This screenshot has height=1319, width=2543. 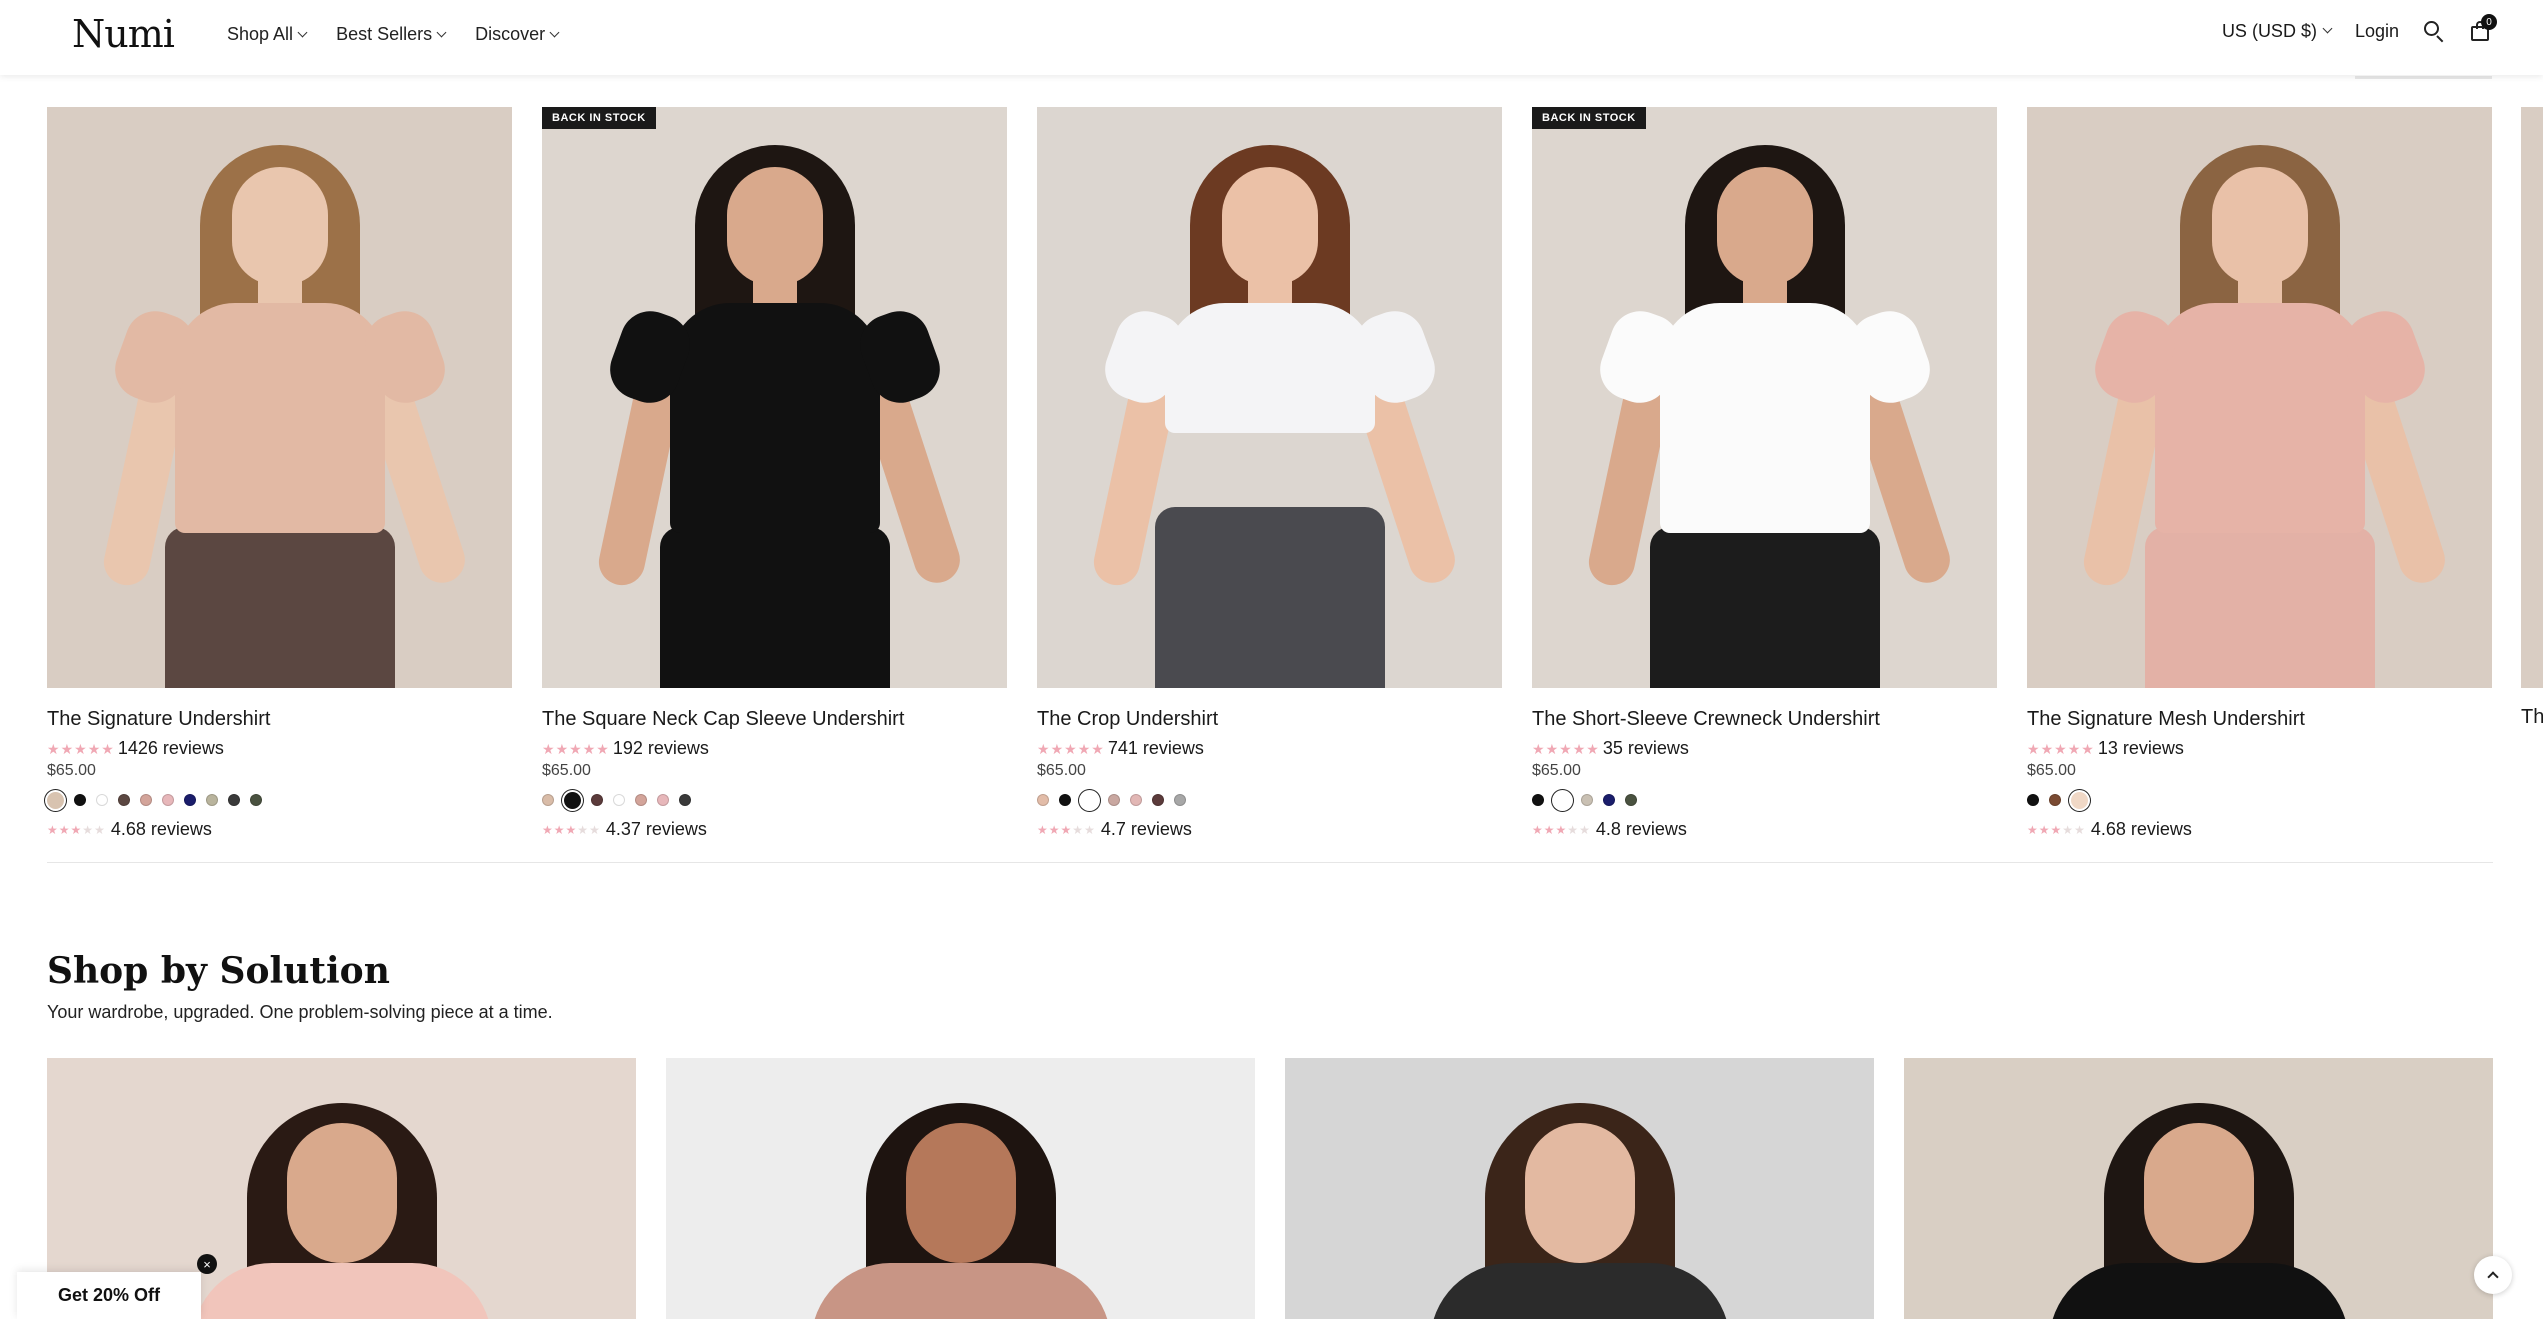 I want to click on secondary-rating: ★ ★ ★ ★ ★ 4.7 reviews, so click(x=1269, y=829).